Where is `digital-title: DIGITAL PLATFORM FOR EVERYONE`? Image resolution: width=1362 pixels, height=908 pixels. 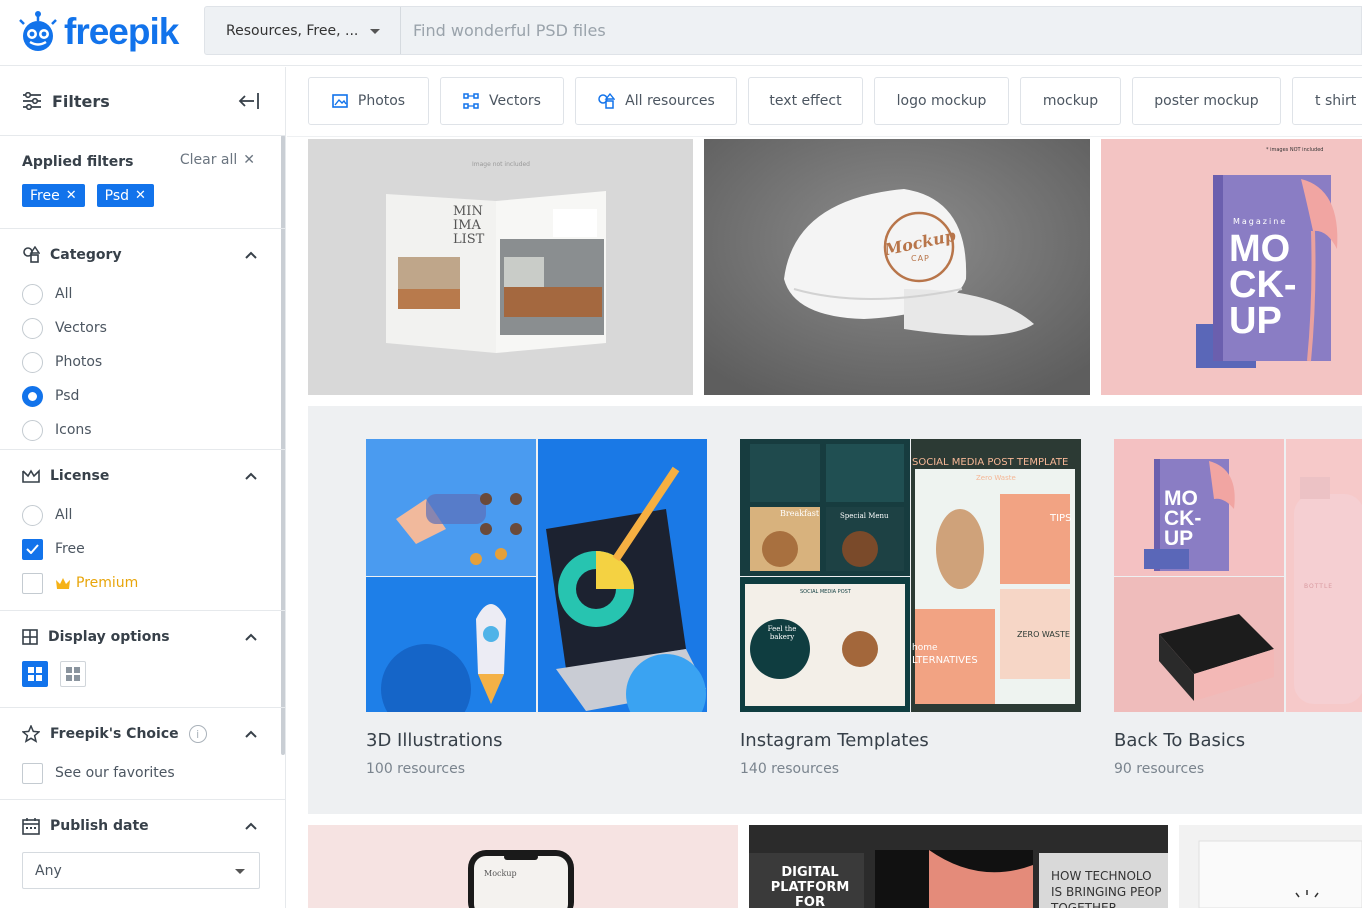 digital-title: DIGITAL PLATFORM FOR EVERYONE is located at coordinates (810, 886).